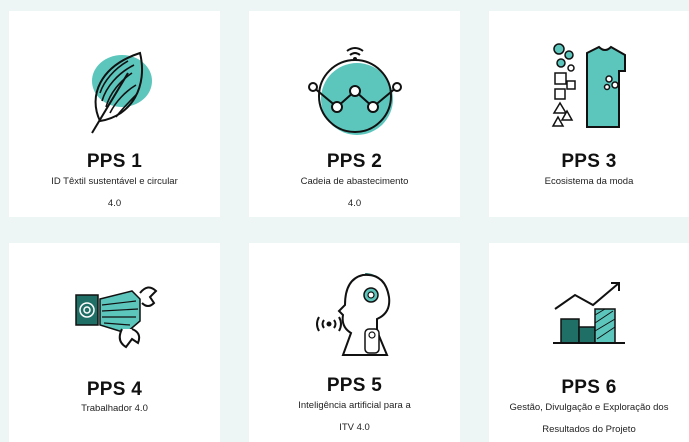 This screenshot has height=442, width=689. What do you see at coordinates (354, 192) in the screenshot?
I see `card-description: Cadeia de abastecimento 4.0` at bounding box center [354, 192].